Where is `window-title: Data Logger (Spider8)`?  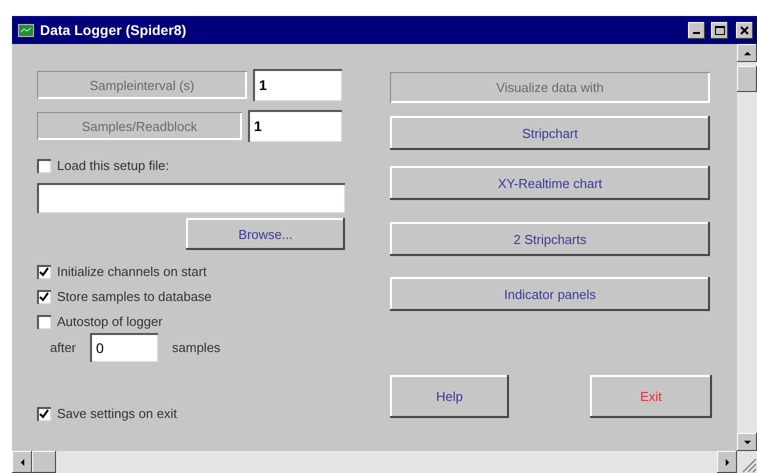 window-title: Data Logger (Spider8) is located at coordinates (114, 30).